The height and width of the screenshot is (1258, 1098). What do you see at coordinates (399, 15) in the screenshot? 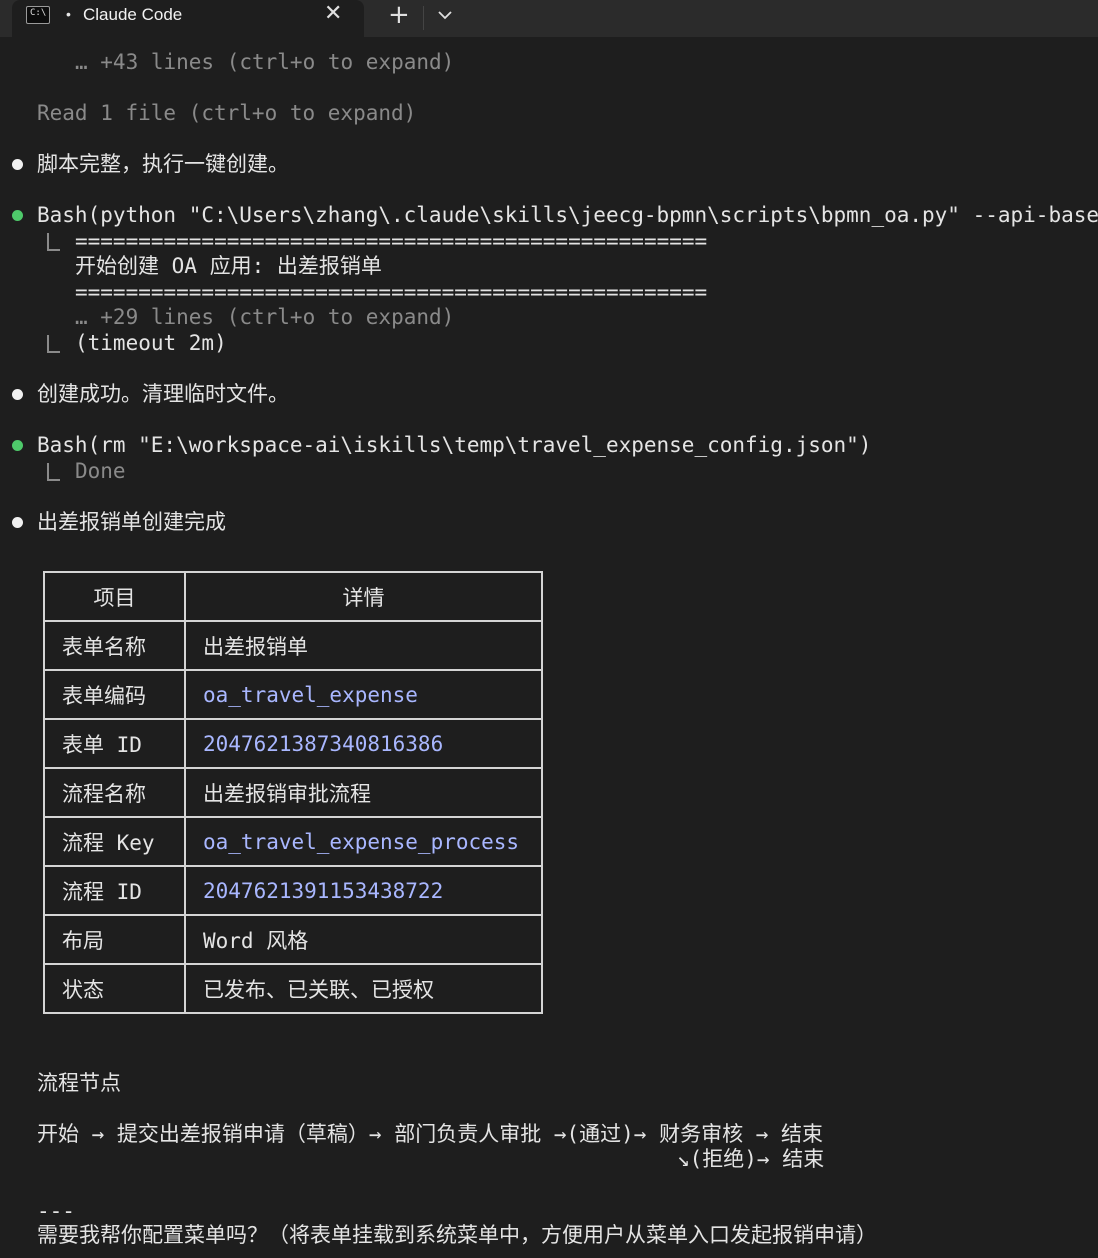
I see `new-tab-button: +` at bounding box center [399, 15].